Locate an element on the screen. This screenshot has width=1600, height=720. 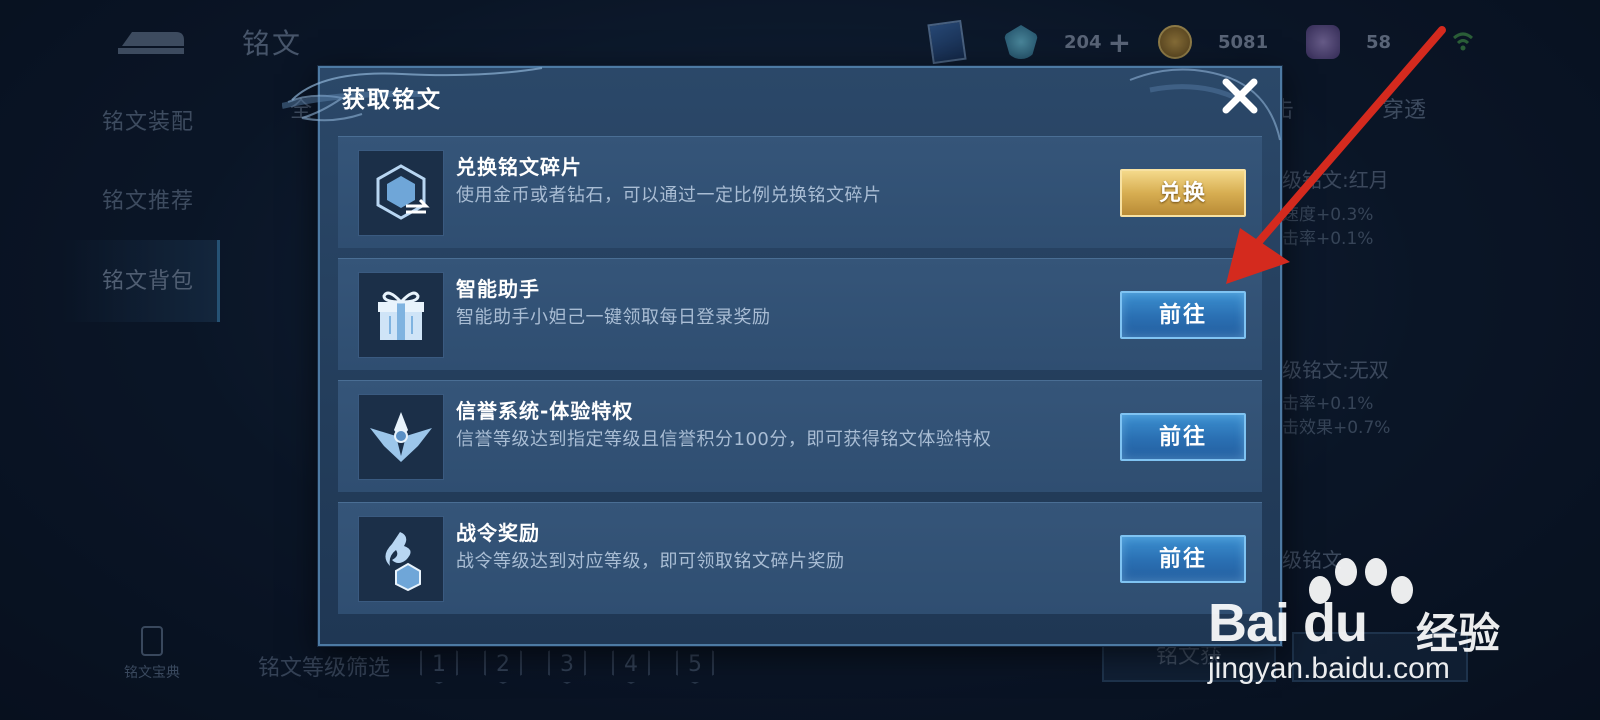
sidebar-item-inscription-bag: 铭文背包 is located at coordinates (148, 279).